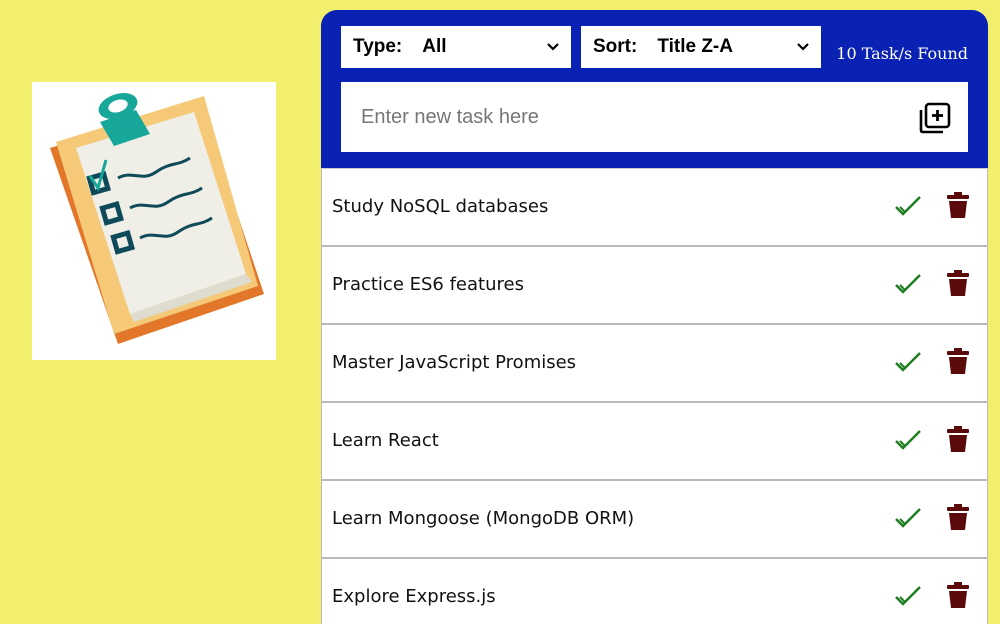 This screenshot has height=624, width=1000. Describe the element at coordinates (440, 206) in the screenshot. I see `task-title: Study NoSQL databases` at that location.